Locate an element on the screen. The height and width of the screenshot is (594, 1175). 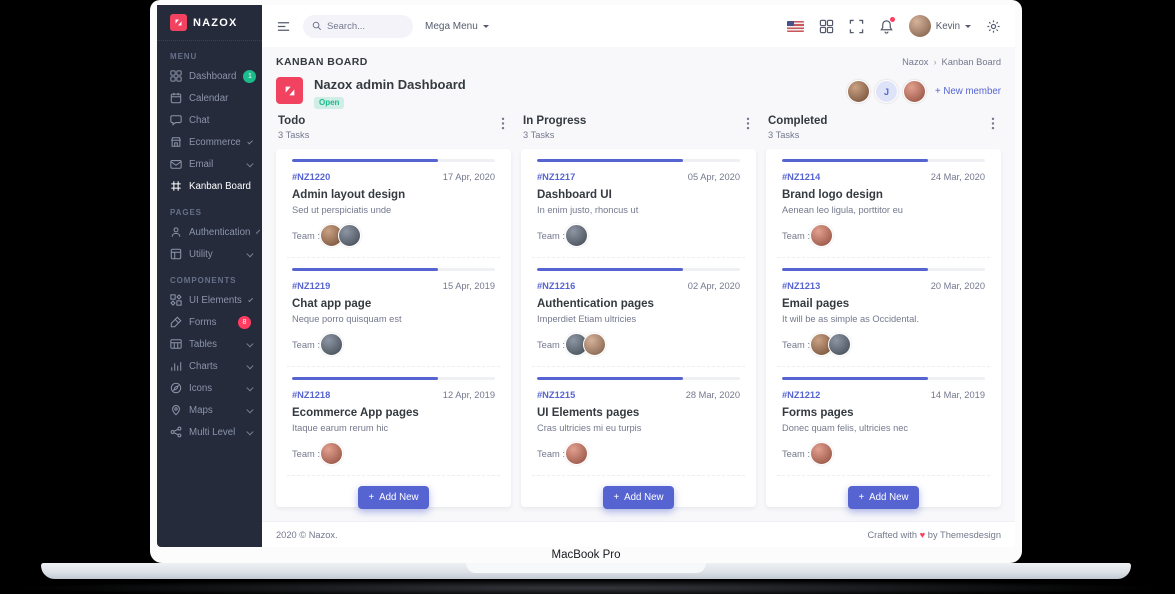
ui-elements-icon is located at coordinates (176, 300).